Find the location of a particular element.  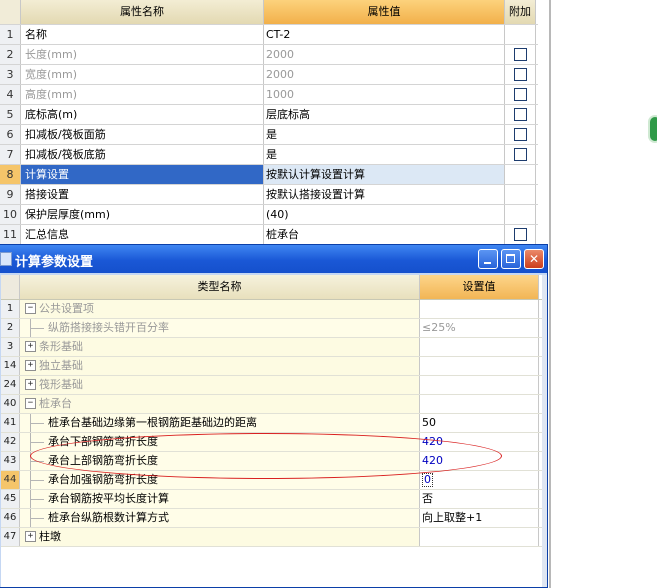

property-name: 扣减板/筏板底筋 is located at coordinates (142, 154).